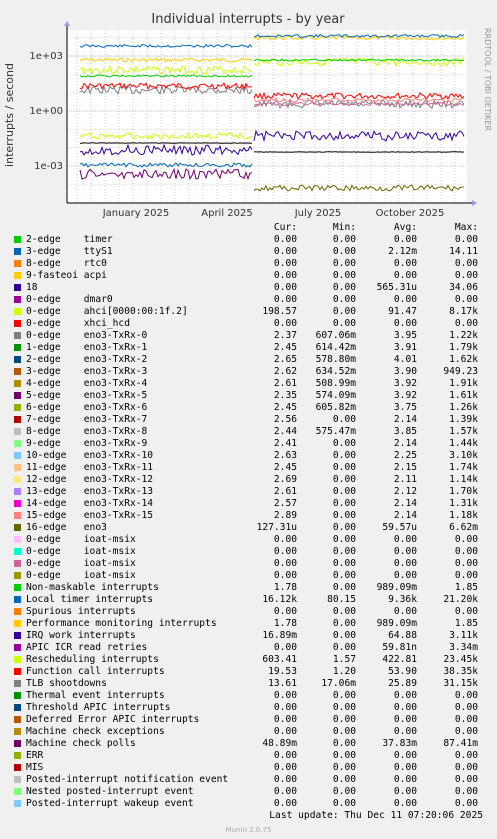  What do you see at coordinates (48, 166) in the screenshot?
I see `y-tick-label: 1e-03` at bounding box center [48, 166].